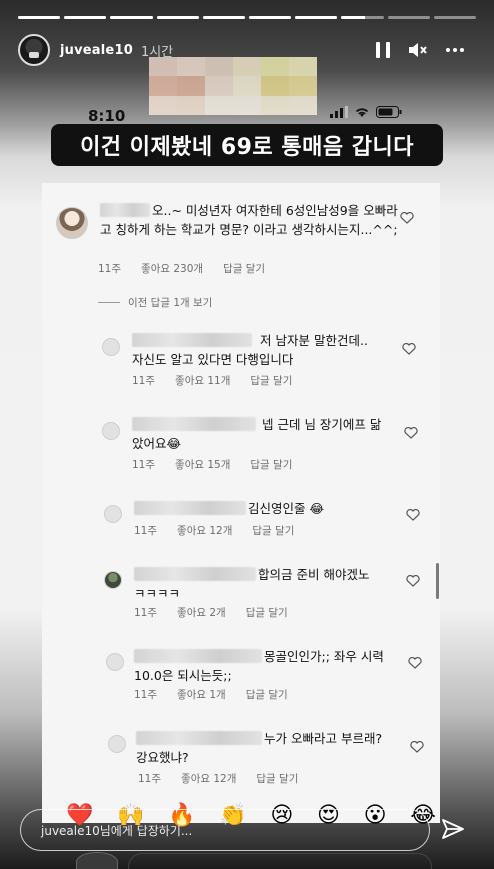 The height and width of the screenshot is (869, 494). Describe the element at coordinates (96, 50) in the screenshot. I see `username: juveale10` at that location.